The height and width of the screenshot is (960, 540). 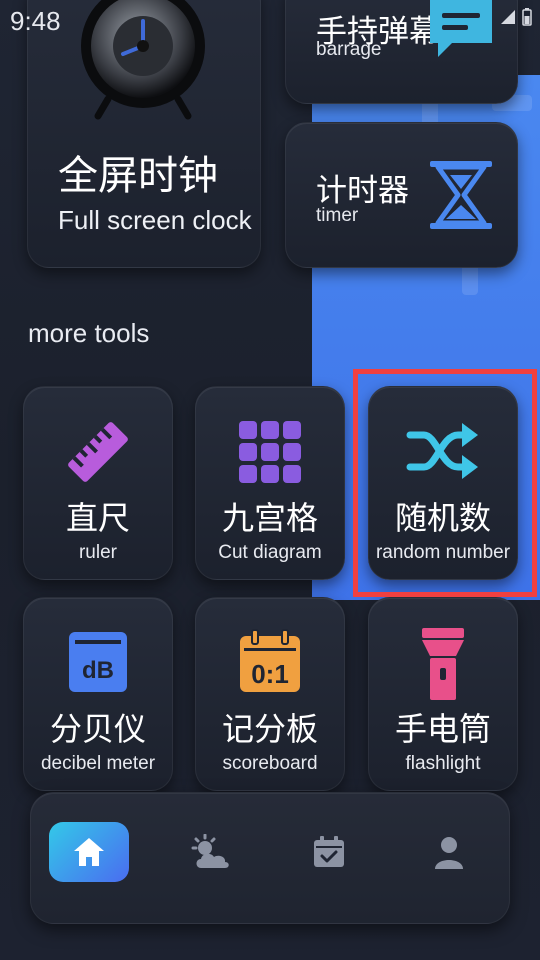 I want to click on timer-title: 计时器, so click(x=362, y=190).